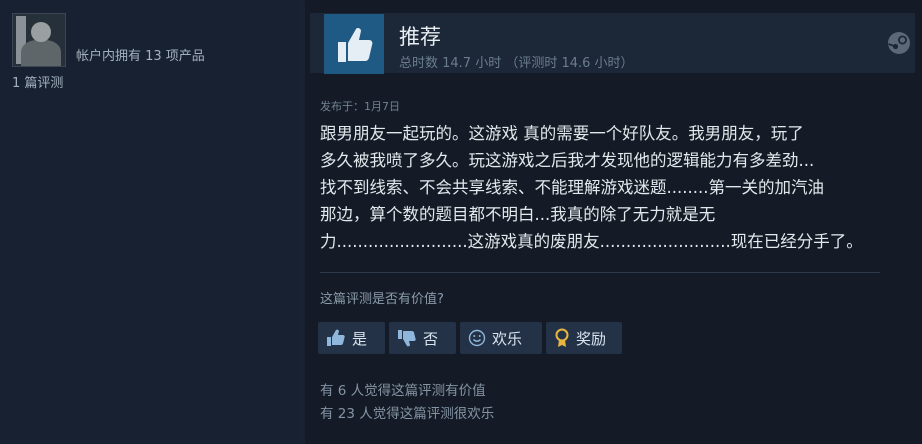 This screenshot has width=922, height=444. What do you see at coordinates (591, 338) in the screenshot?
I see `award-label: 奖励` at bounding box center [591, 338].